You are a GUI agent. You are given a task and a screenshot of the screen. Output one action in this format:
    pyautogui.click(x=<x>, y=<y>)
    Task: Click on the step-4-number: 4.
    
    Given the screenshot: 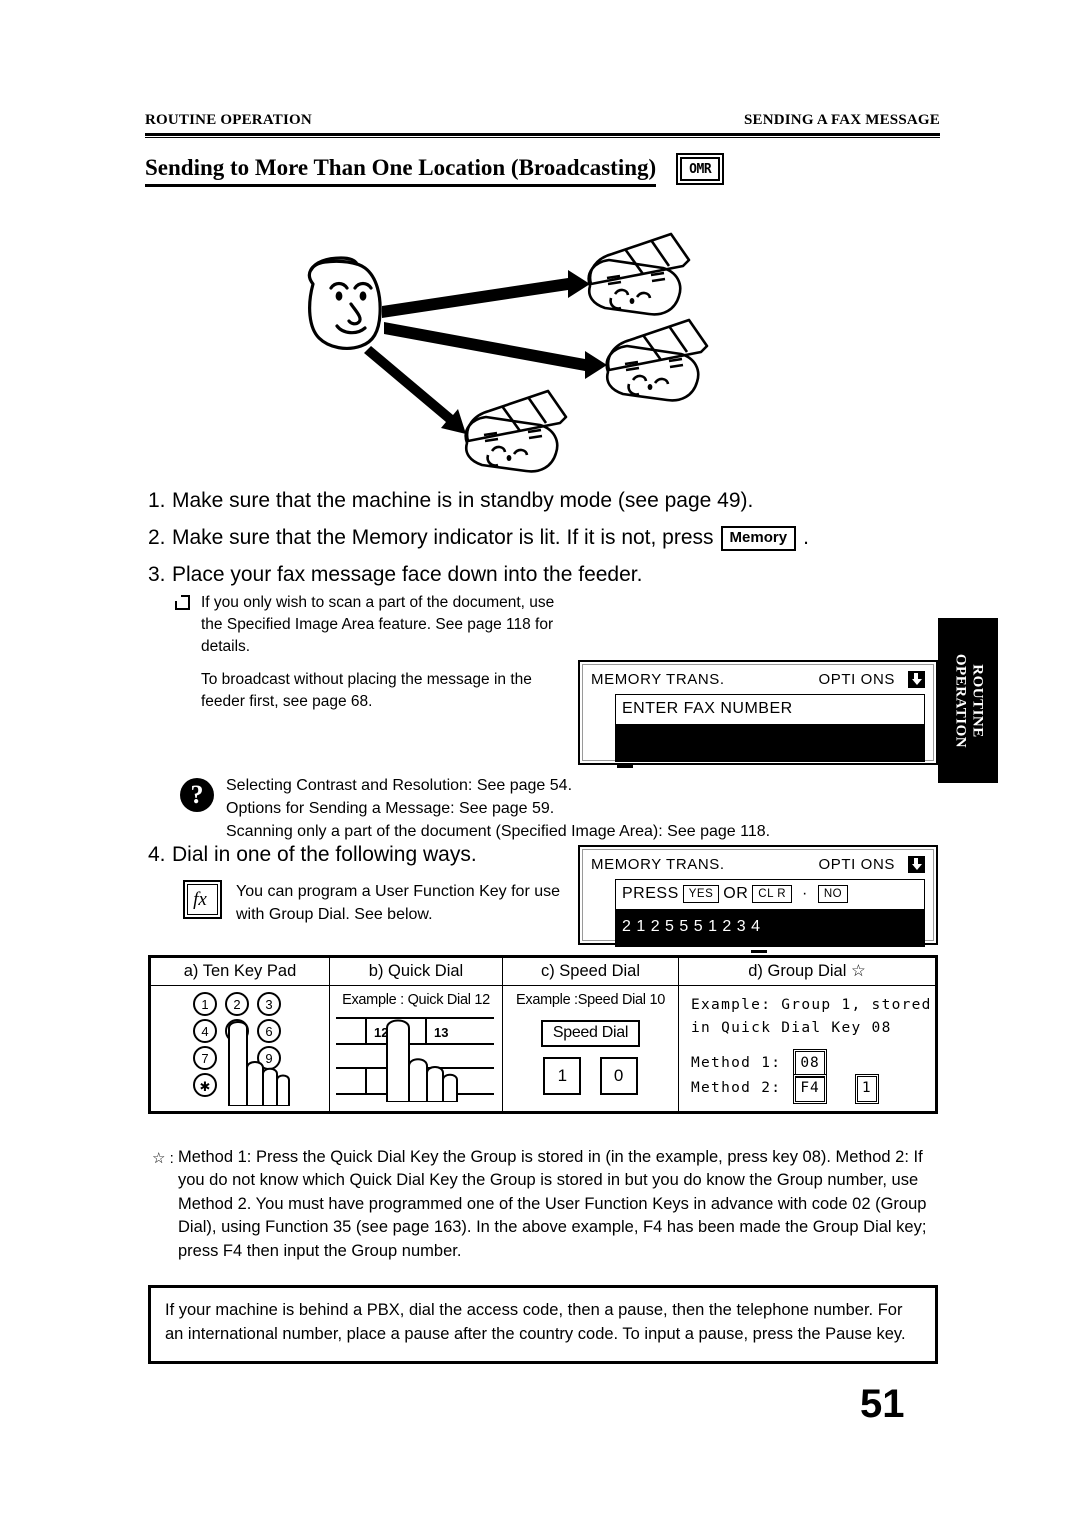 What is the action you would take?
    pyautogui.click(x=157, y=854)
    